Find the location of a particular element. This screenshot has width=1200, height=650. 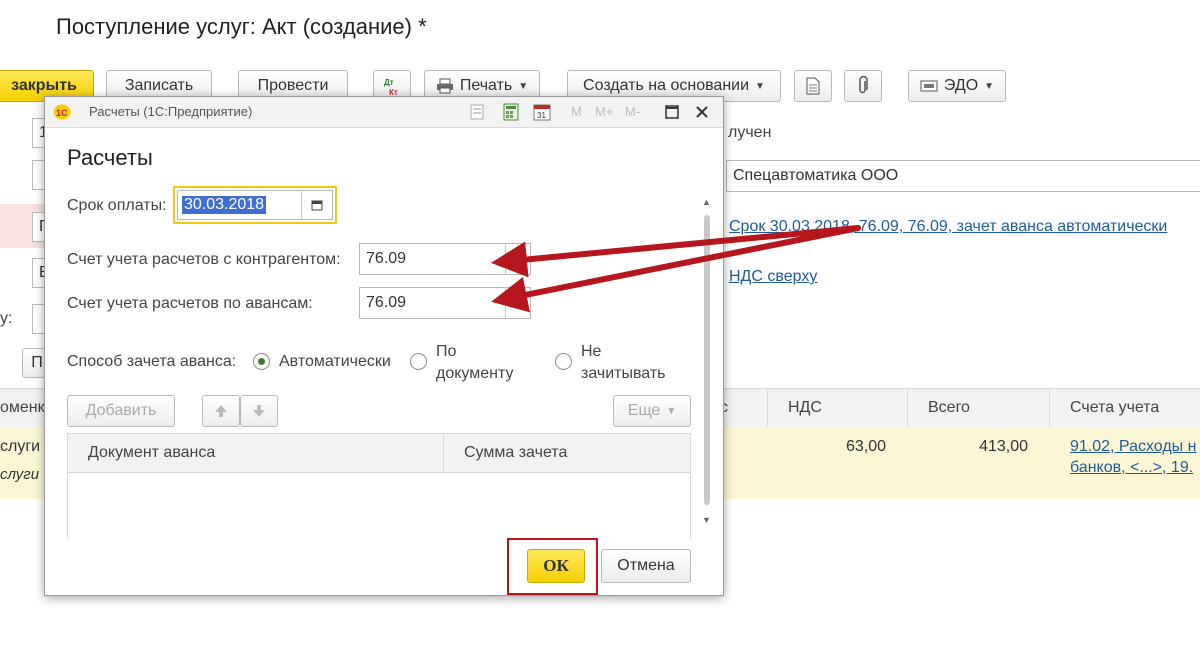

print-label: Печать is located at coordinates (486, 85).